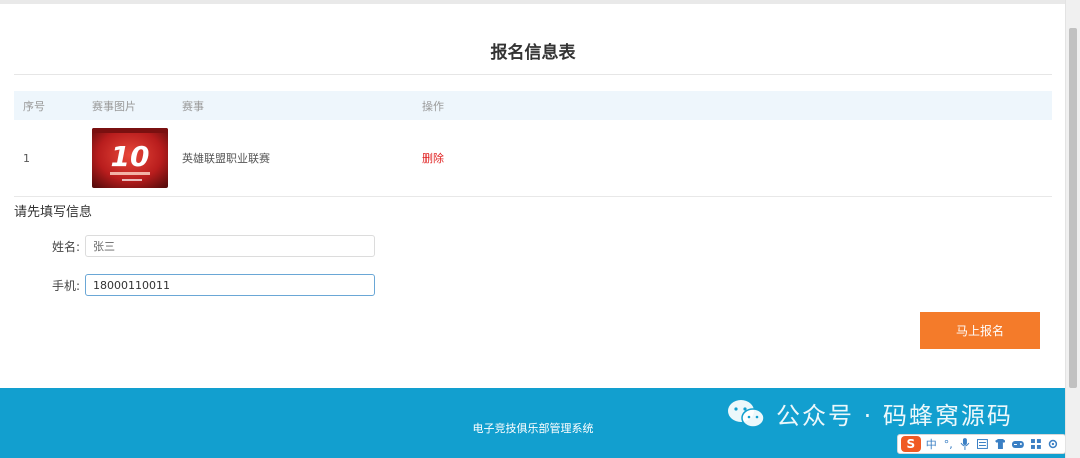 The height and width of the screenshot is (458, 1080). What do you see at coordinates (1018, 444) in the screenshot?
I see `gamepad-icon` at bounding box center [1018, 444].